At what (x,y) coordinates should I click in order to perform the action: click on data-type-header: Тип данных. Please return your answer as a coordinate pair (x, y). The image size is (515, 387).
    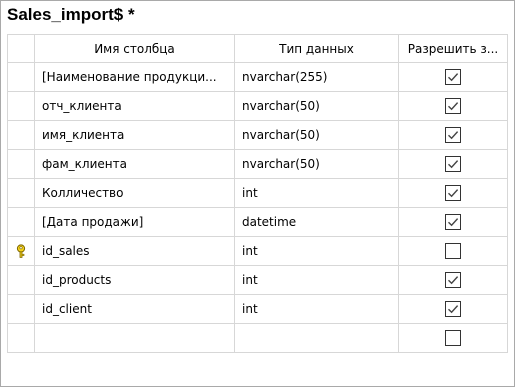
    Looking at the image, I should click on (316, 48).